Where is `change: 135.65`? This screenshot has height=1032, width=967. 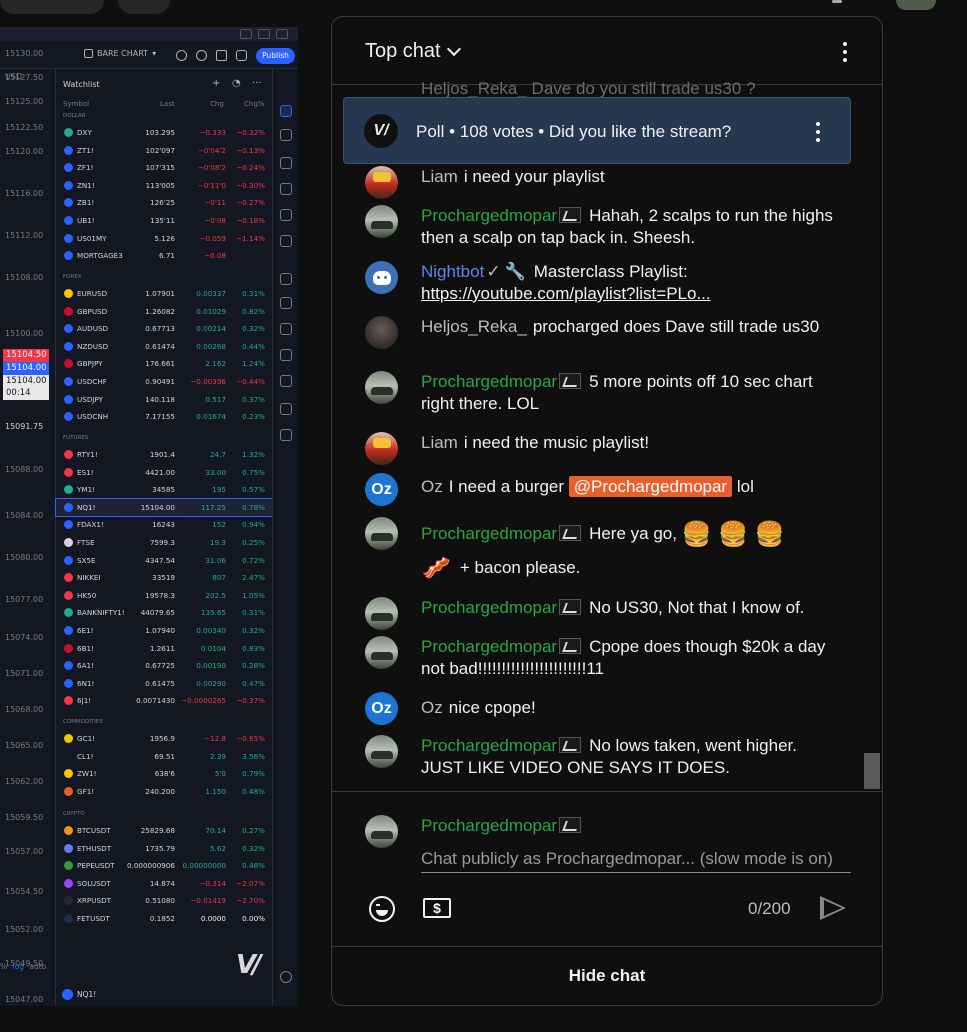
change: 135.65 is located at coordinates (213, 613).